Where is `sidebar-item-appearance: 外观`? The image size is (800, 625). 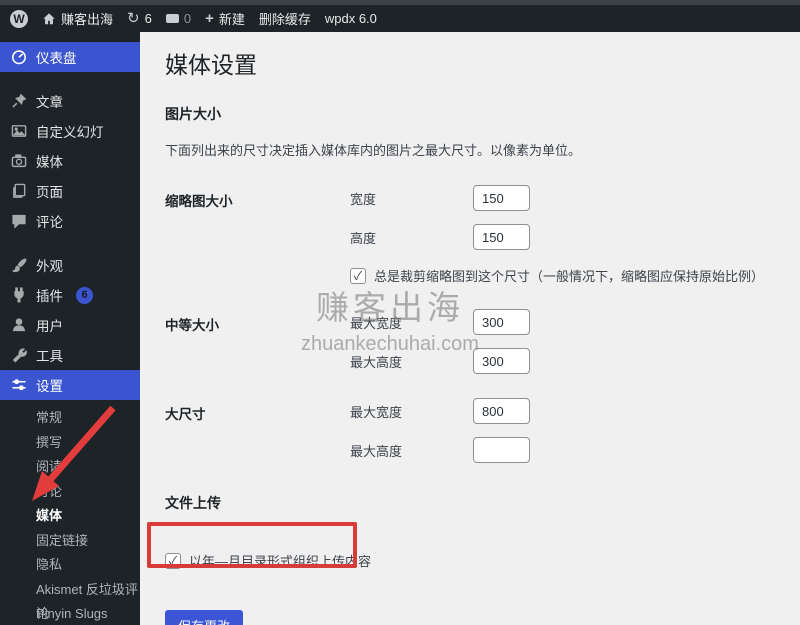
sidebar-item-appearance: 外观 is located at coordinates (70, 265).